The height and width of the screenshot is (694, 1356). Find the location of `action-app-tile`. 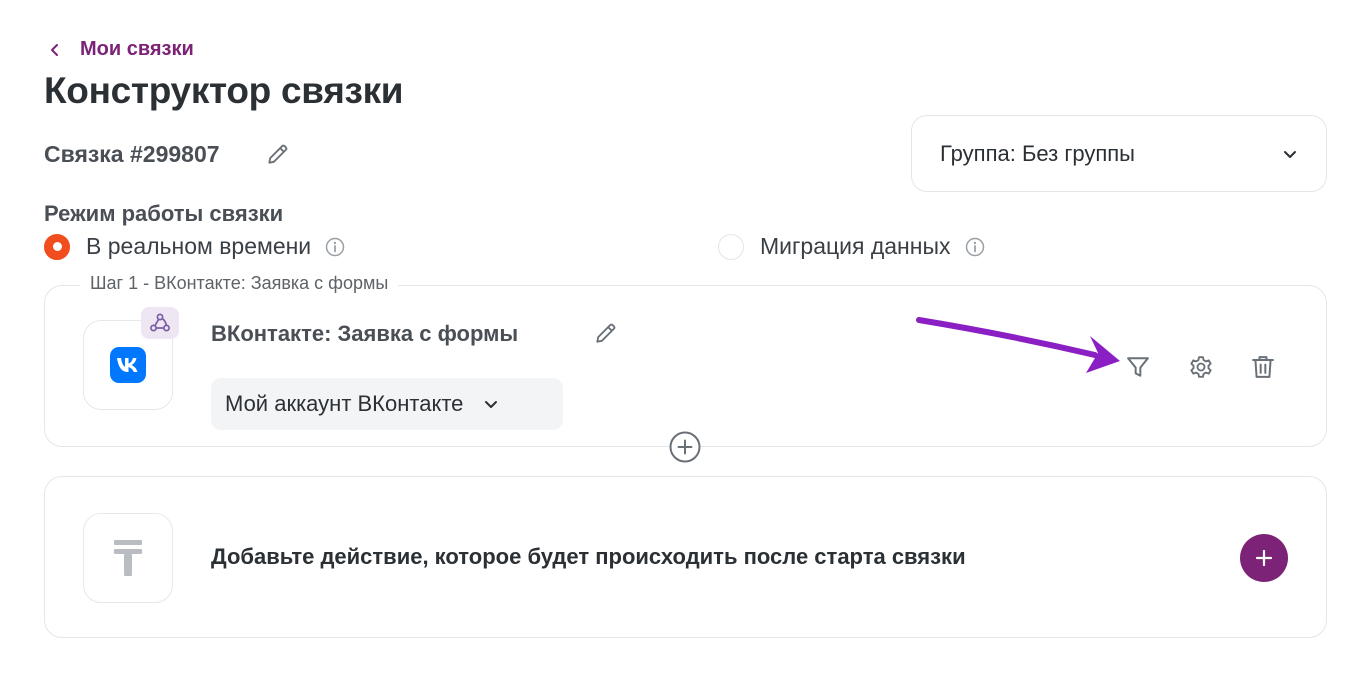

action-app-tile is located at coordinates (128, 558).